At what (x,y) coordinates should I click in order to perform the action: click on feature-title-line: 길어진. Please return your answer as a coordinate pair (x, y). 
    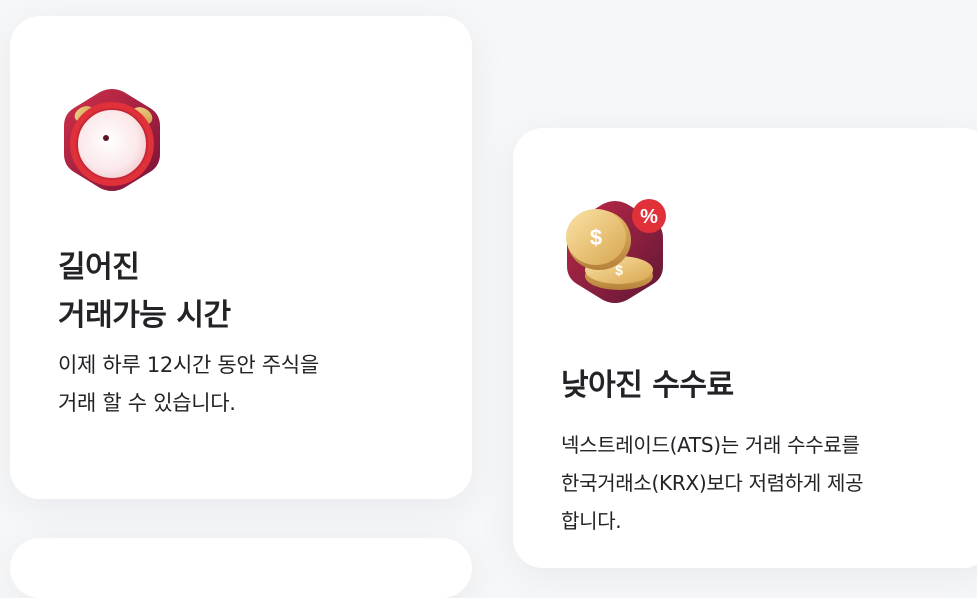
    Looking at the image, I should click on (99, 267).